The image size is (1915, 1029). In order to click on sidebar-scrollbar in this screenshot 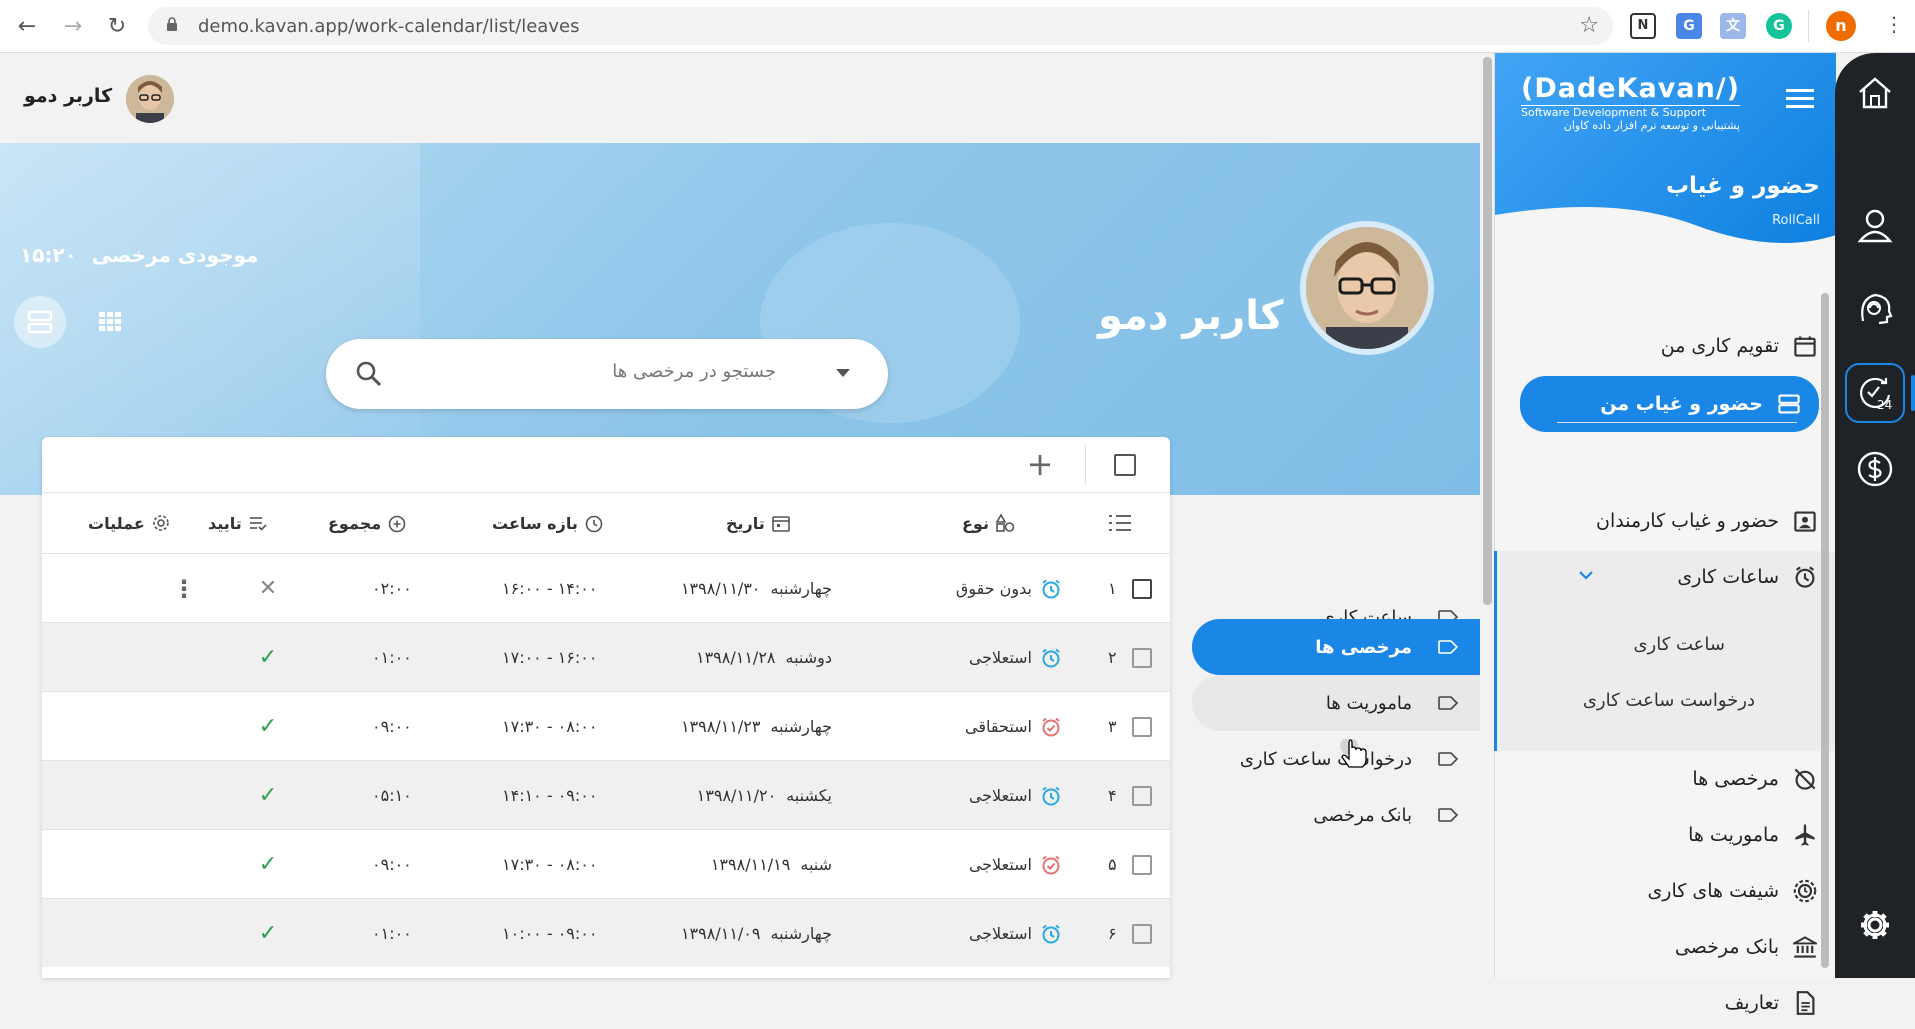, I will do `click(1825, 630)`.